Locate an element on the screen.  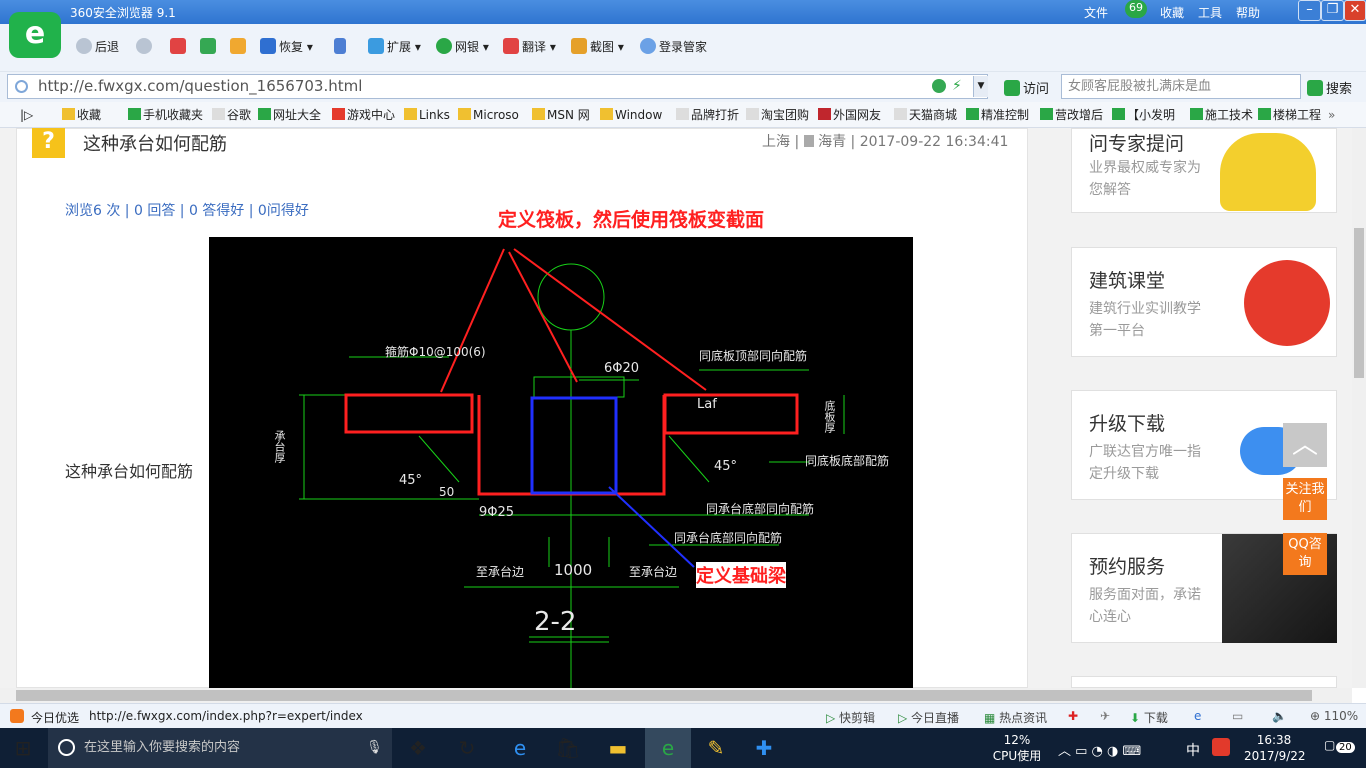
menu-file: 文件 is located at coordinates (1096, 12).